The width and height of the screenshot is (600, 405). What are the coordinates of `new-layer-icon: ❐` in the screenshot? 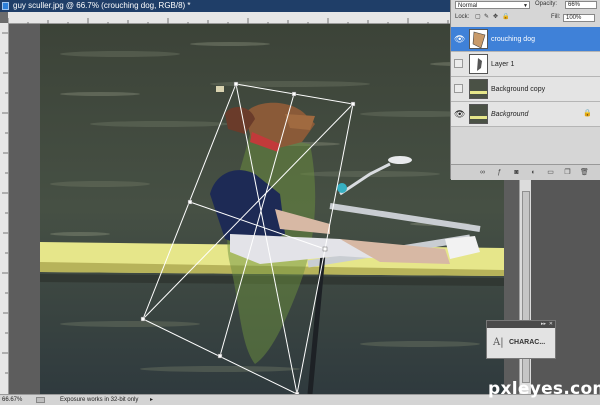 It's located at (567, 172).